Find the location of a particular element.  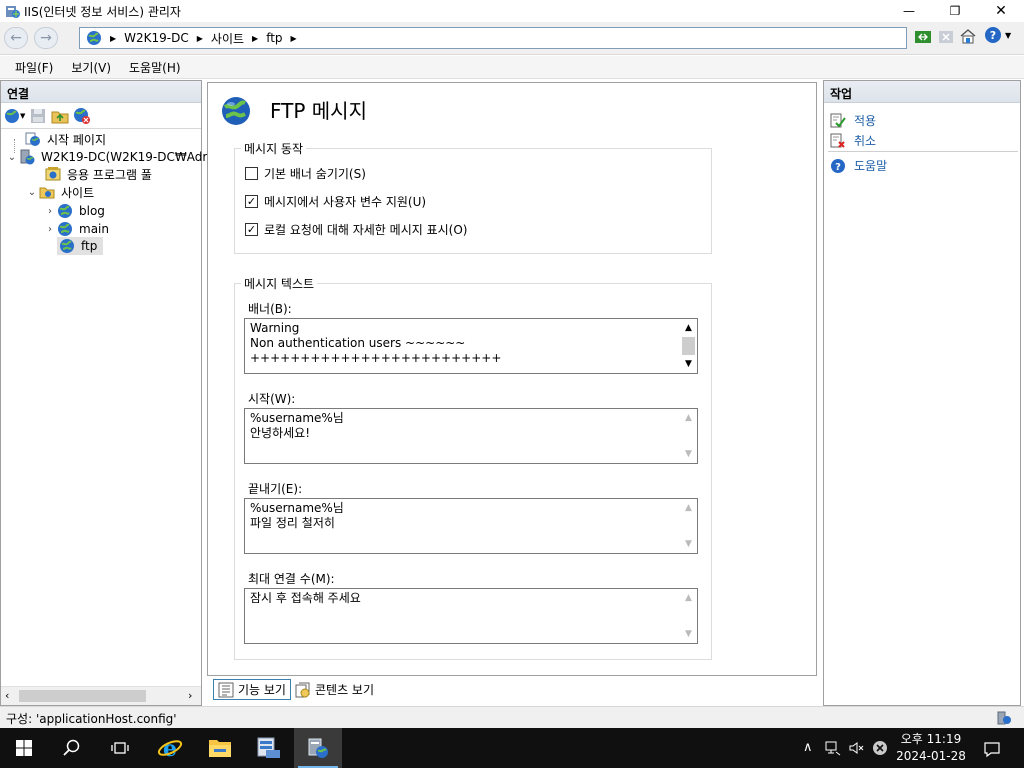

volume-muted-icon is located at coordinates (856, 748).